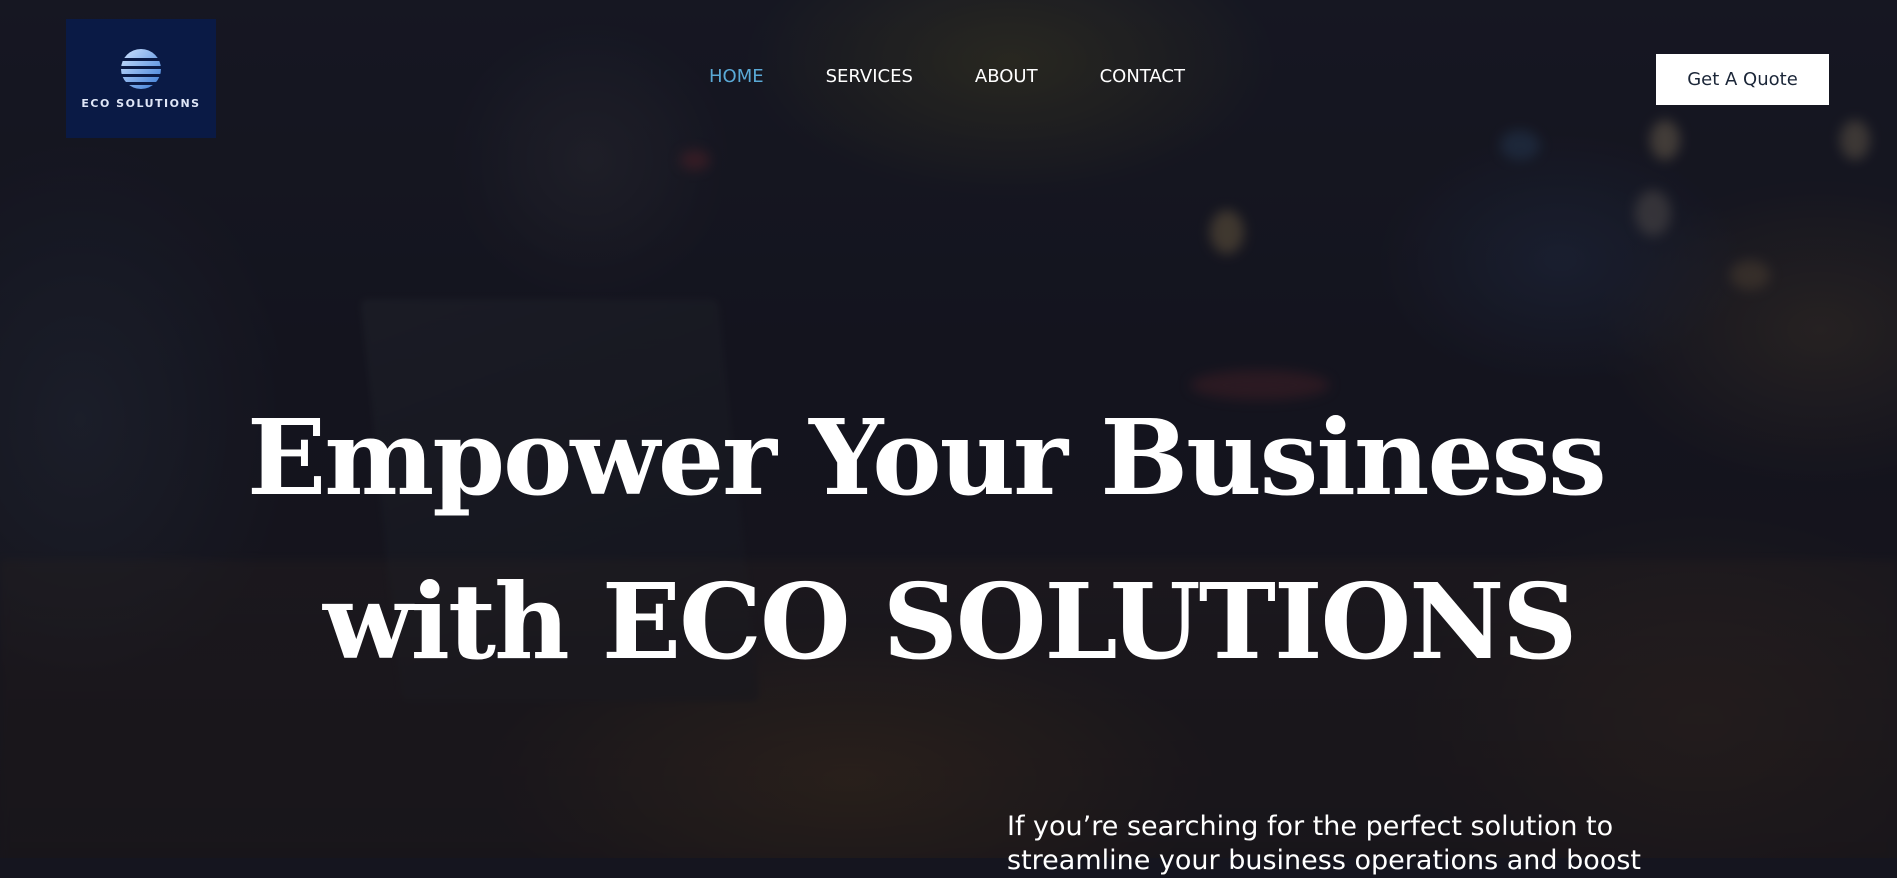  Describe the element at coordinates (1006, 76) in the screenshot. I see `nav-item-about: ABOUT` at that location.